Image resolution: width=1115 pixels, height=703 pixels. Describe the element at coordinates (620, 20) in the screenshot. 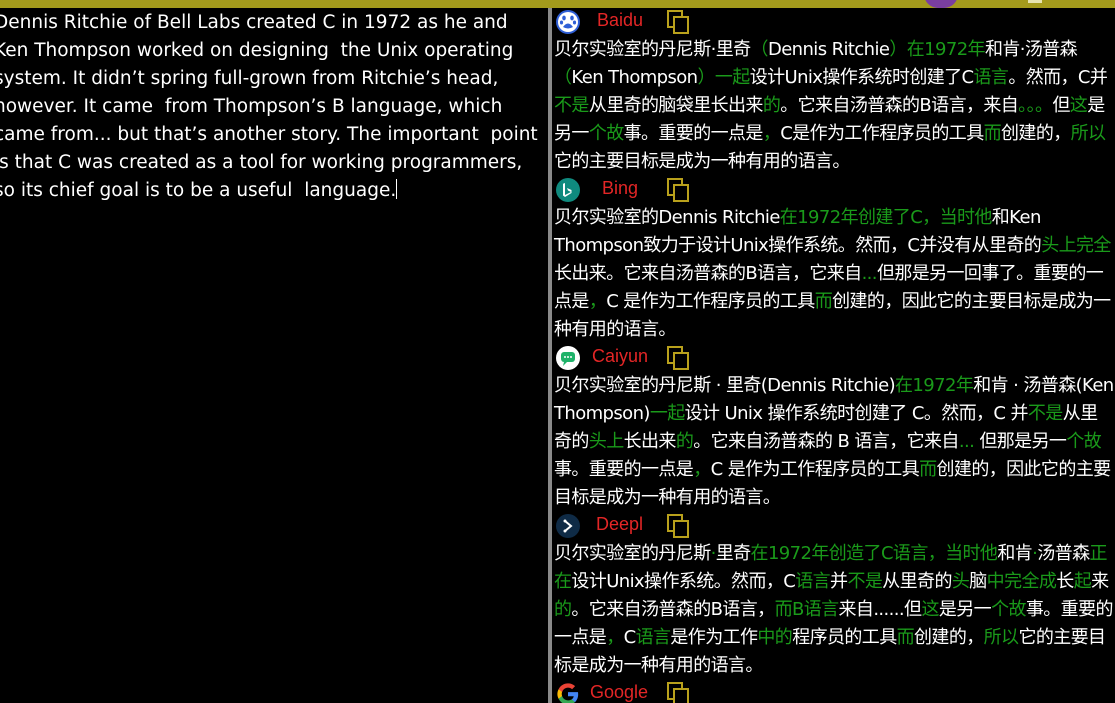

I see `engine-name: Baidu` at that location.